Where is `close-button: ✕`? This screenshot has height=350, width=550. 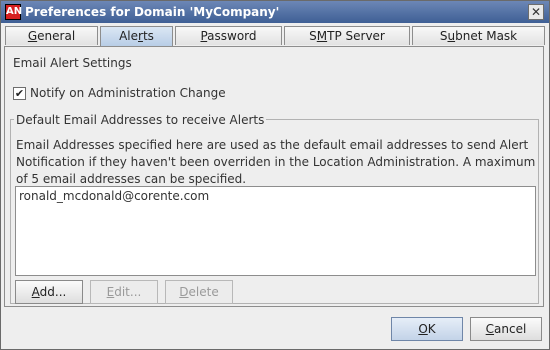 close-button: ✕ is located at coordinates (536, 12).